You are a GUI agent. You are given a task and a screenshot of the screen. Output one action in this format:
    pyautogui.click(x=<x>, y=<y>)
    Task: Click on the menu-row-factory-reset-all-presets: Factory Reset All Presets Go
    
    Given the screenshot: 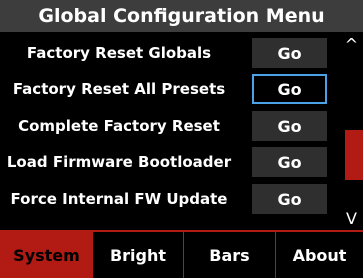 What is the action you would take?
    pyautogui.click(x=170, y=89)
    